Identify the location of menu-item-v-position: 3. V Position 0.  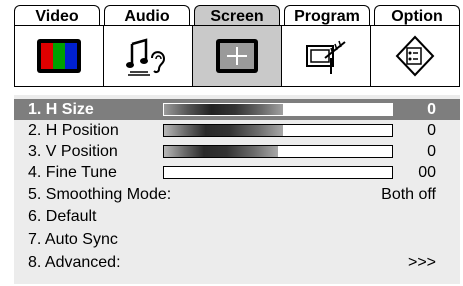
(237, 151).